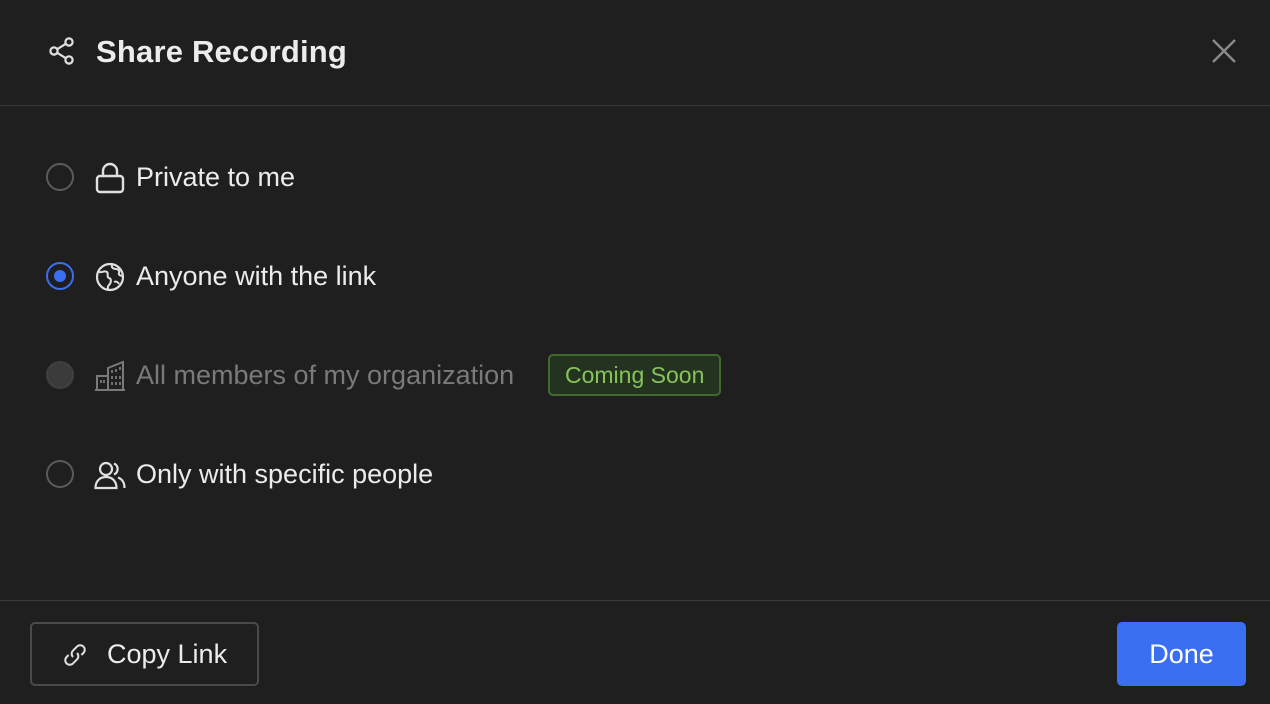 The height and width of the screenshot is (704, 1270). I want to click on radio-private, so click(60, 177).